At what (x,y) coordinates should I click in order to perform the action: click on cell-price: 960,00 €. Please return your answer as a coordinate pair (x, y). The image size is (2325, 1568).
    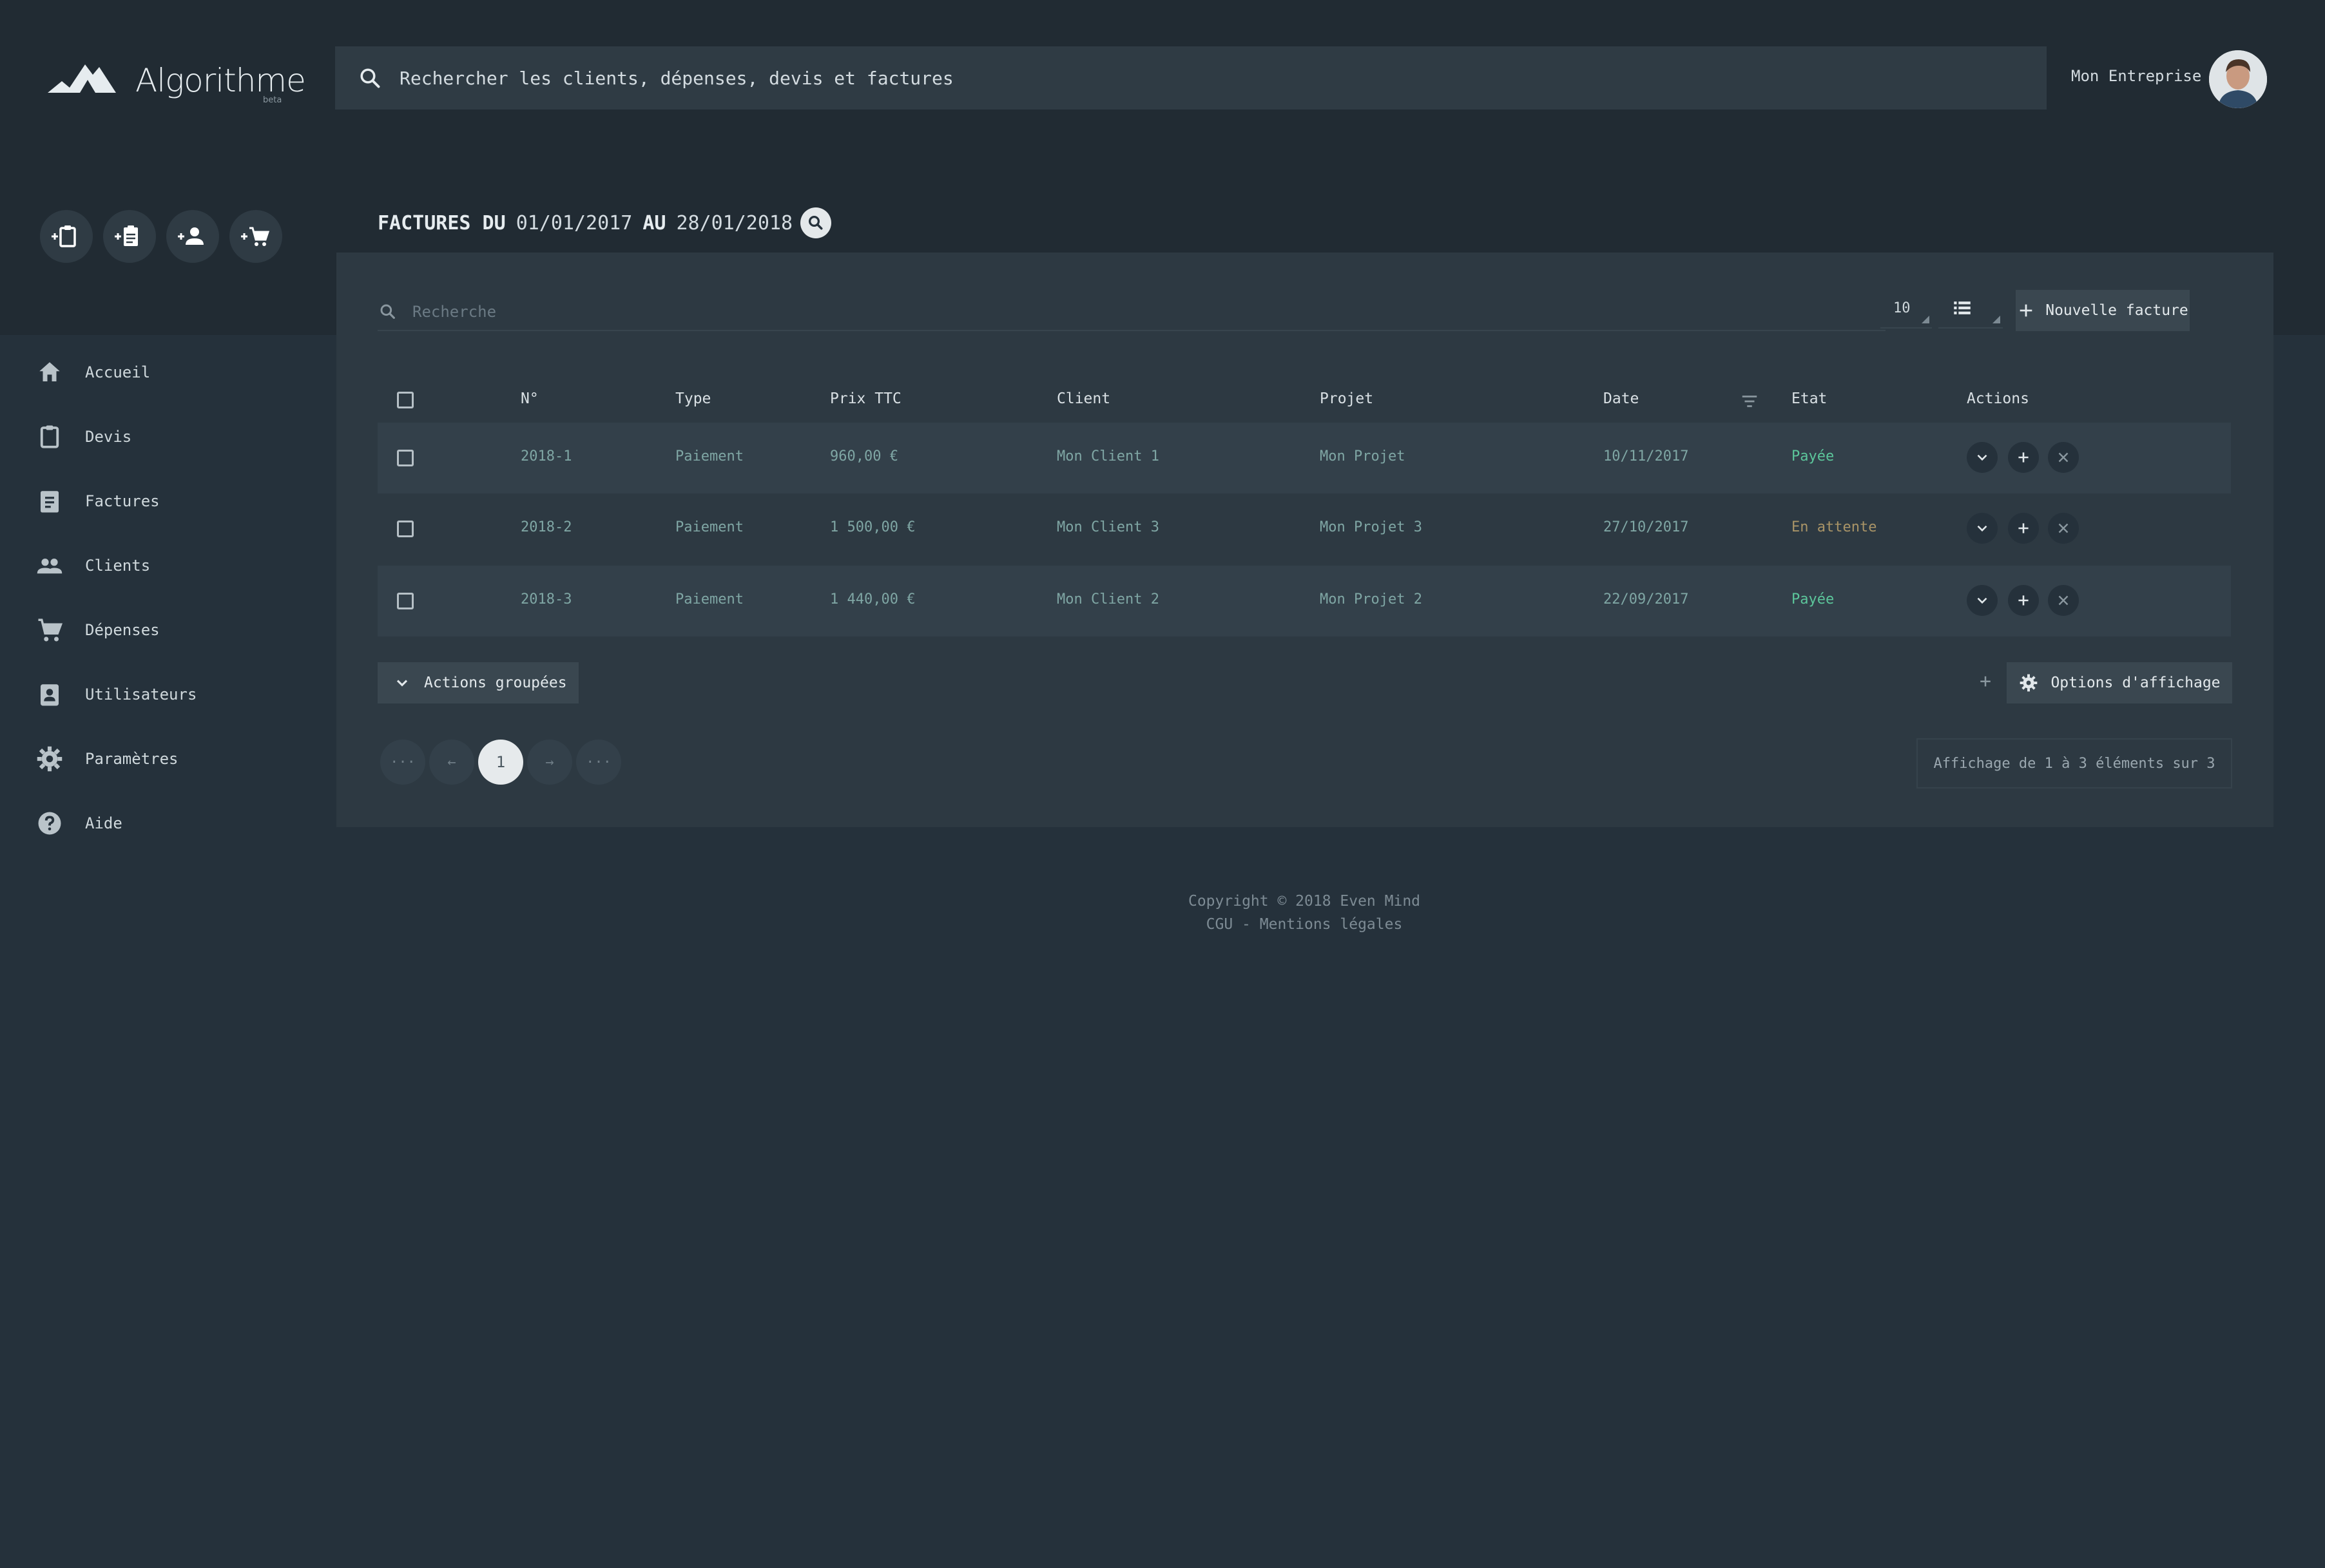
    Looking at the image, I should click on (864, 456).